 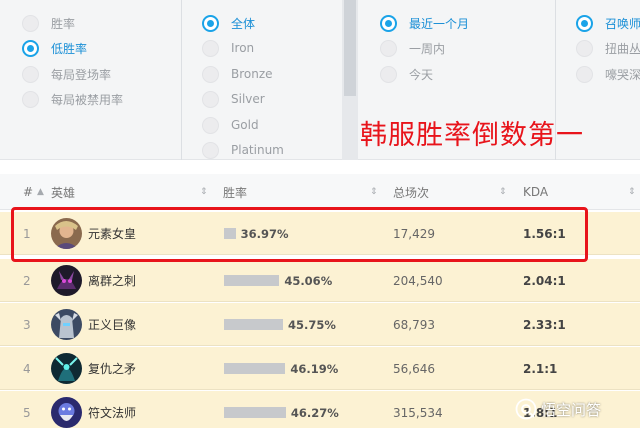 I want to click on radio-option-gold: Gold, so click(x=230, y=125).